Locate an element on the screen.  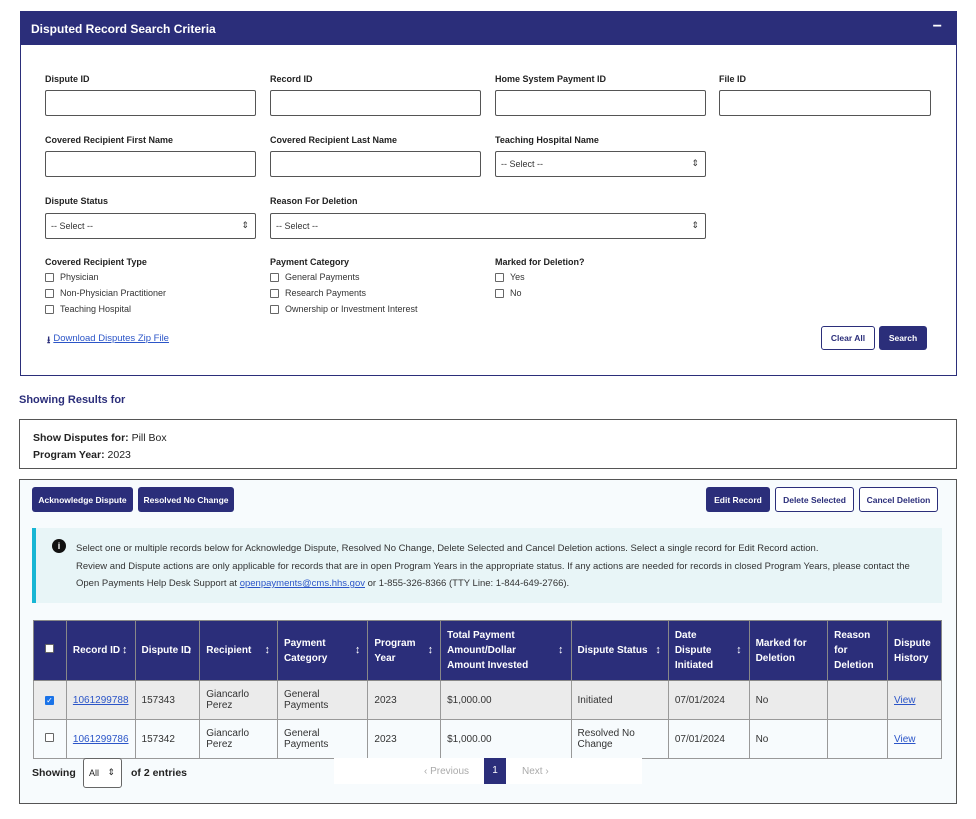
row-checkbox is located at coordinates (49, 737).